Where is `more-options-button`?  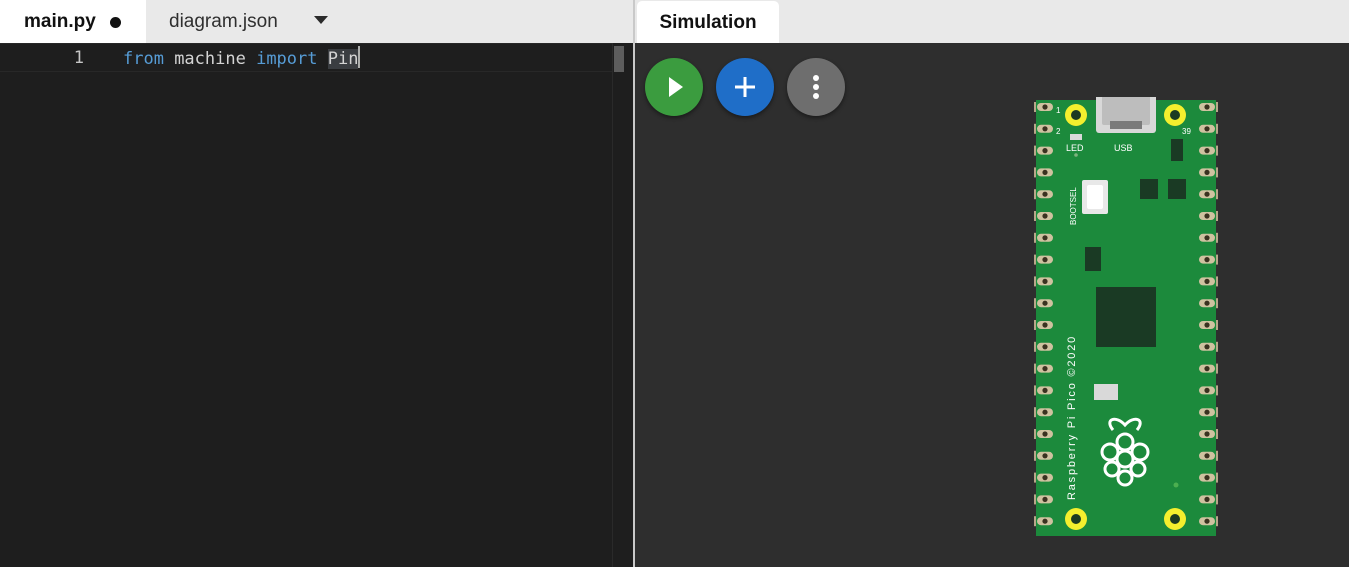 more-options-button is located at coordinates (816, 87).